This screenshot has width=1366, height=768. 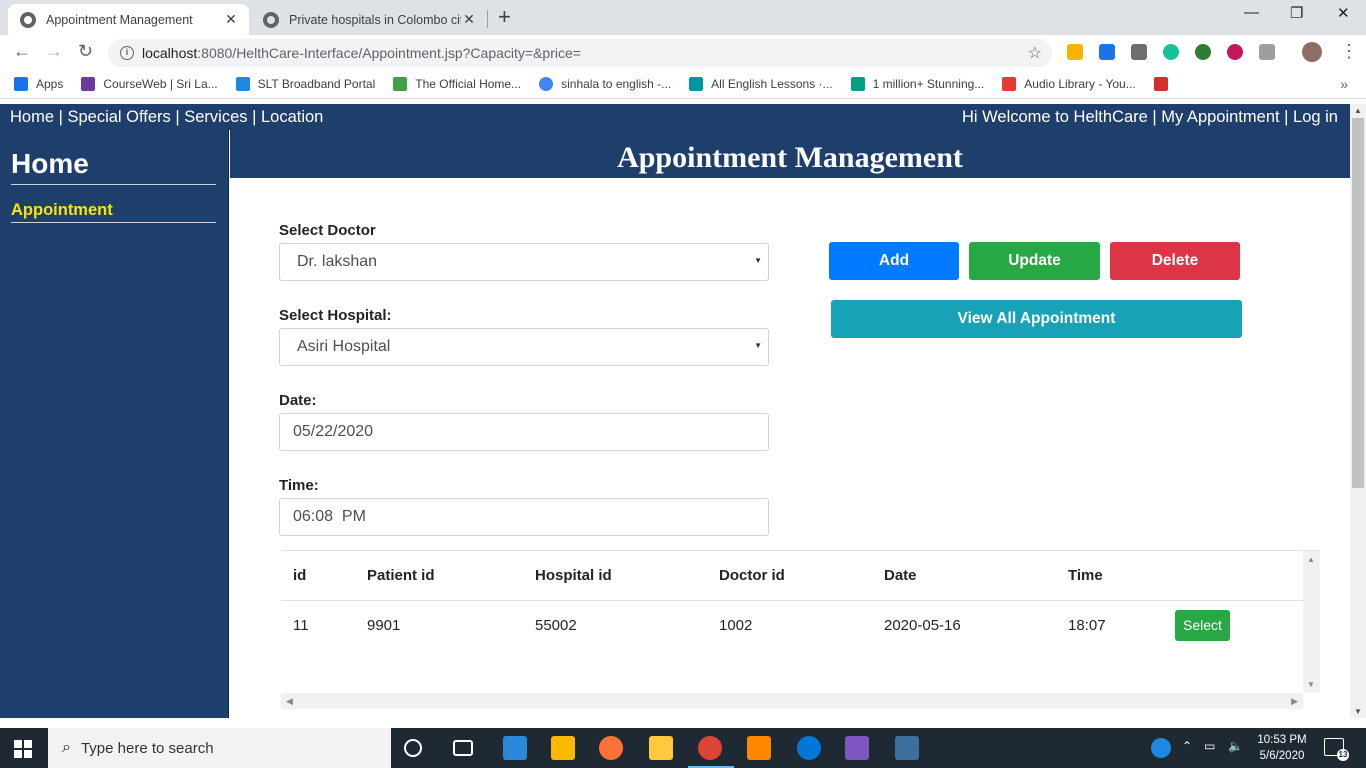 I want to click on scroll-left-arrow-icon: ◀, so click(x=289, y=701).